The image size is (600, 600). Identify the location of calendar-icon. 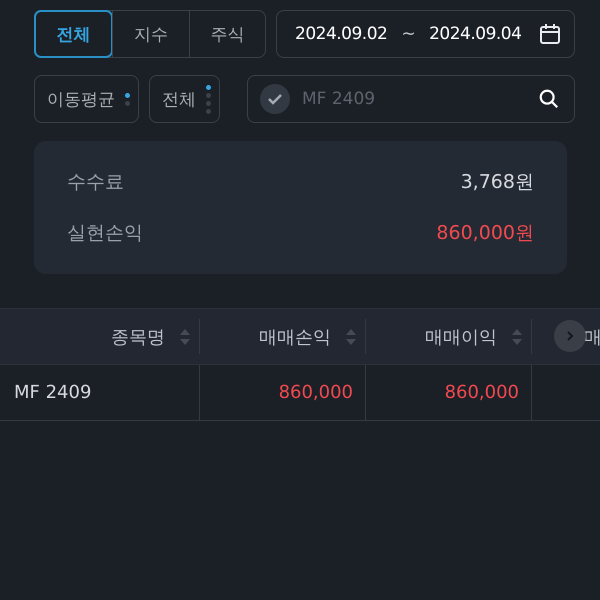
(550, 34).